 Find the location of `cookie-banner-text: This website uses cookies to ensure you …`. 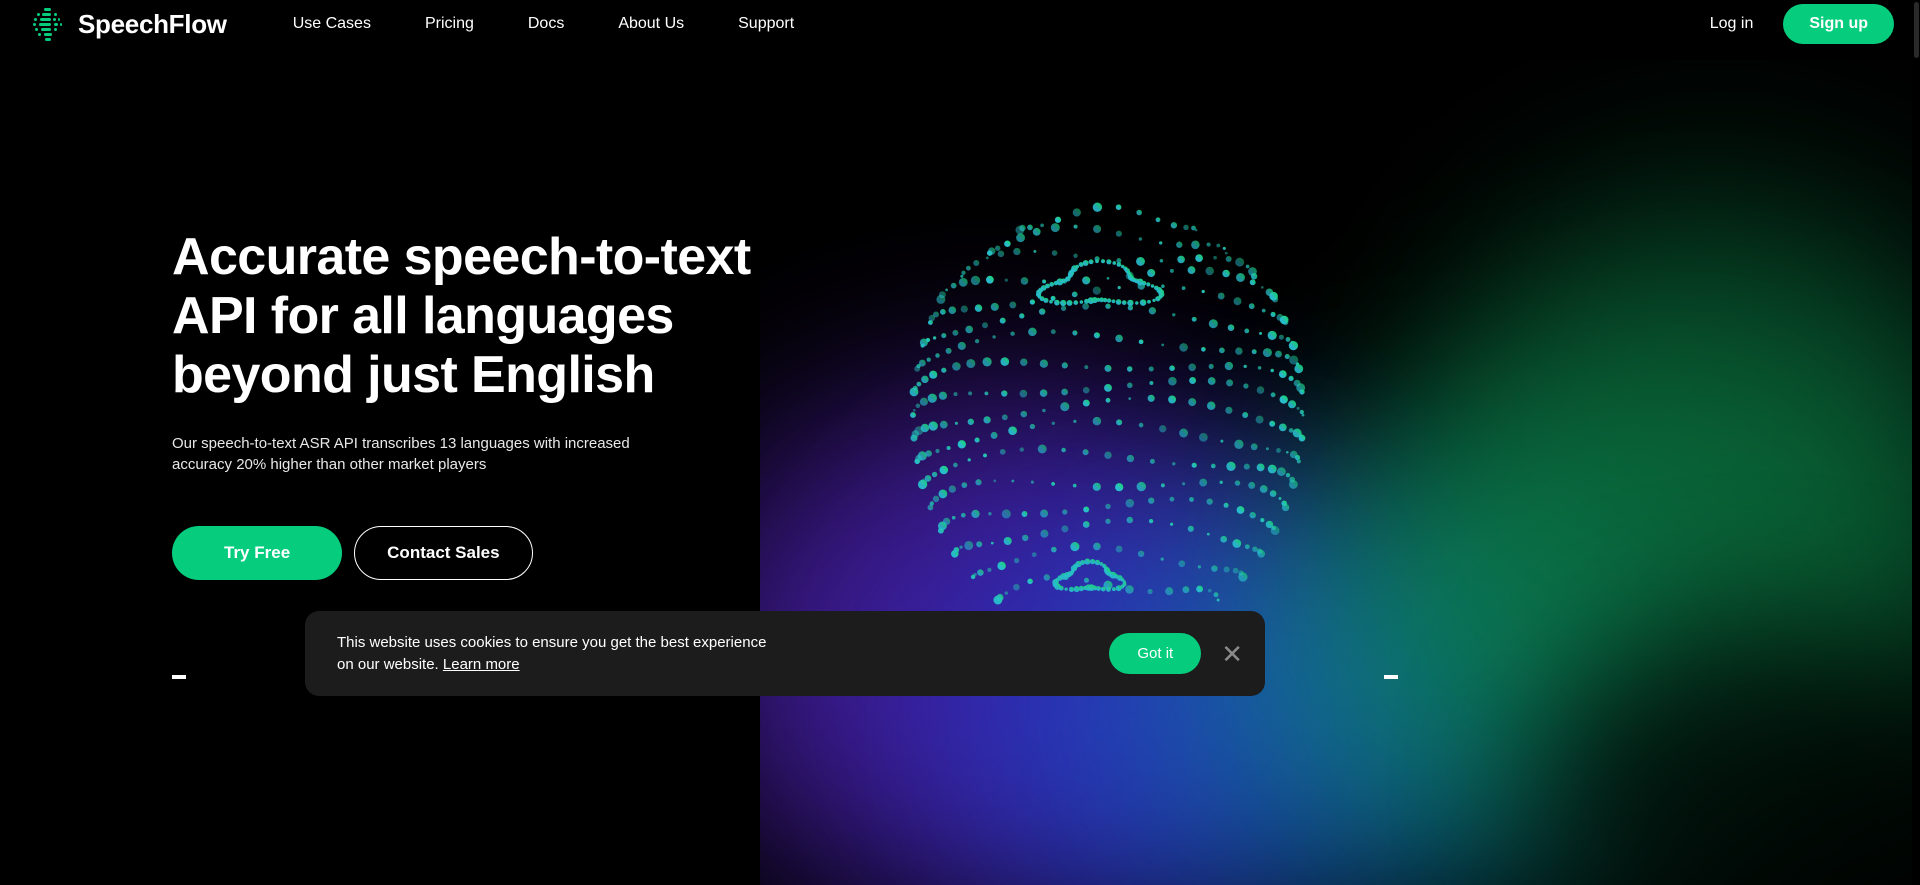

cookie-banner-text: This website uses cookies to ensure you … is located at coordinates (551, 654).